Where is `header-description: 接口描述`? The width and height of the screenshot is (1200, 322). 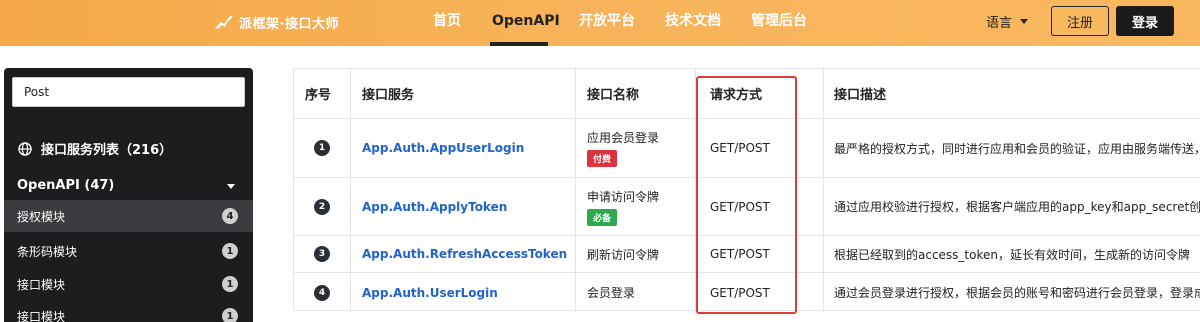
header-description: 接口描述 is located at coordinates (860, 95).